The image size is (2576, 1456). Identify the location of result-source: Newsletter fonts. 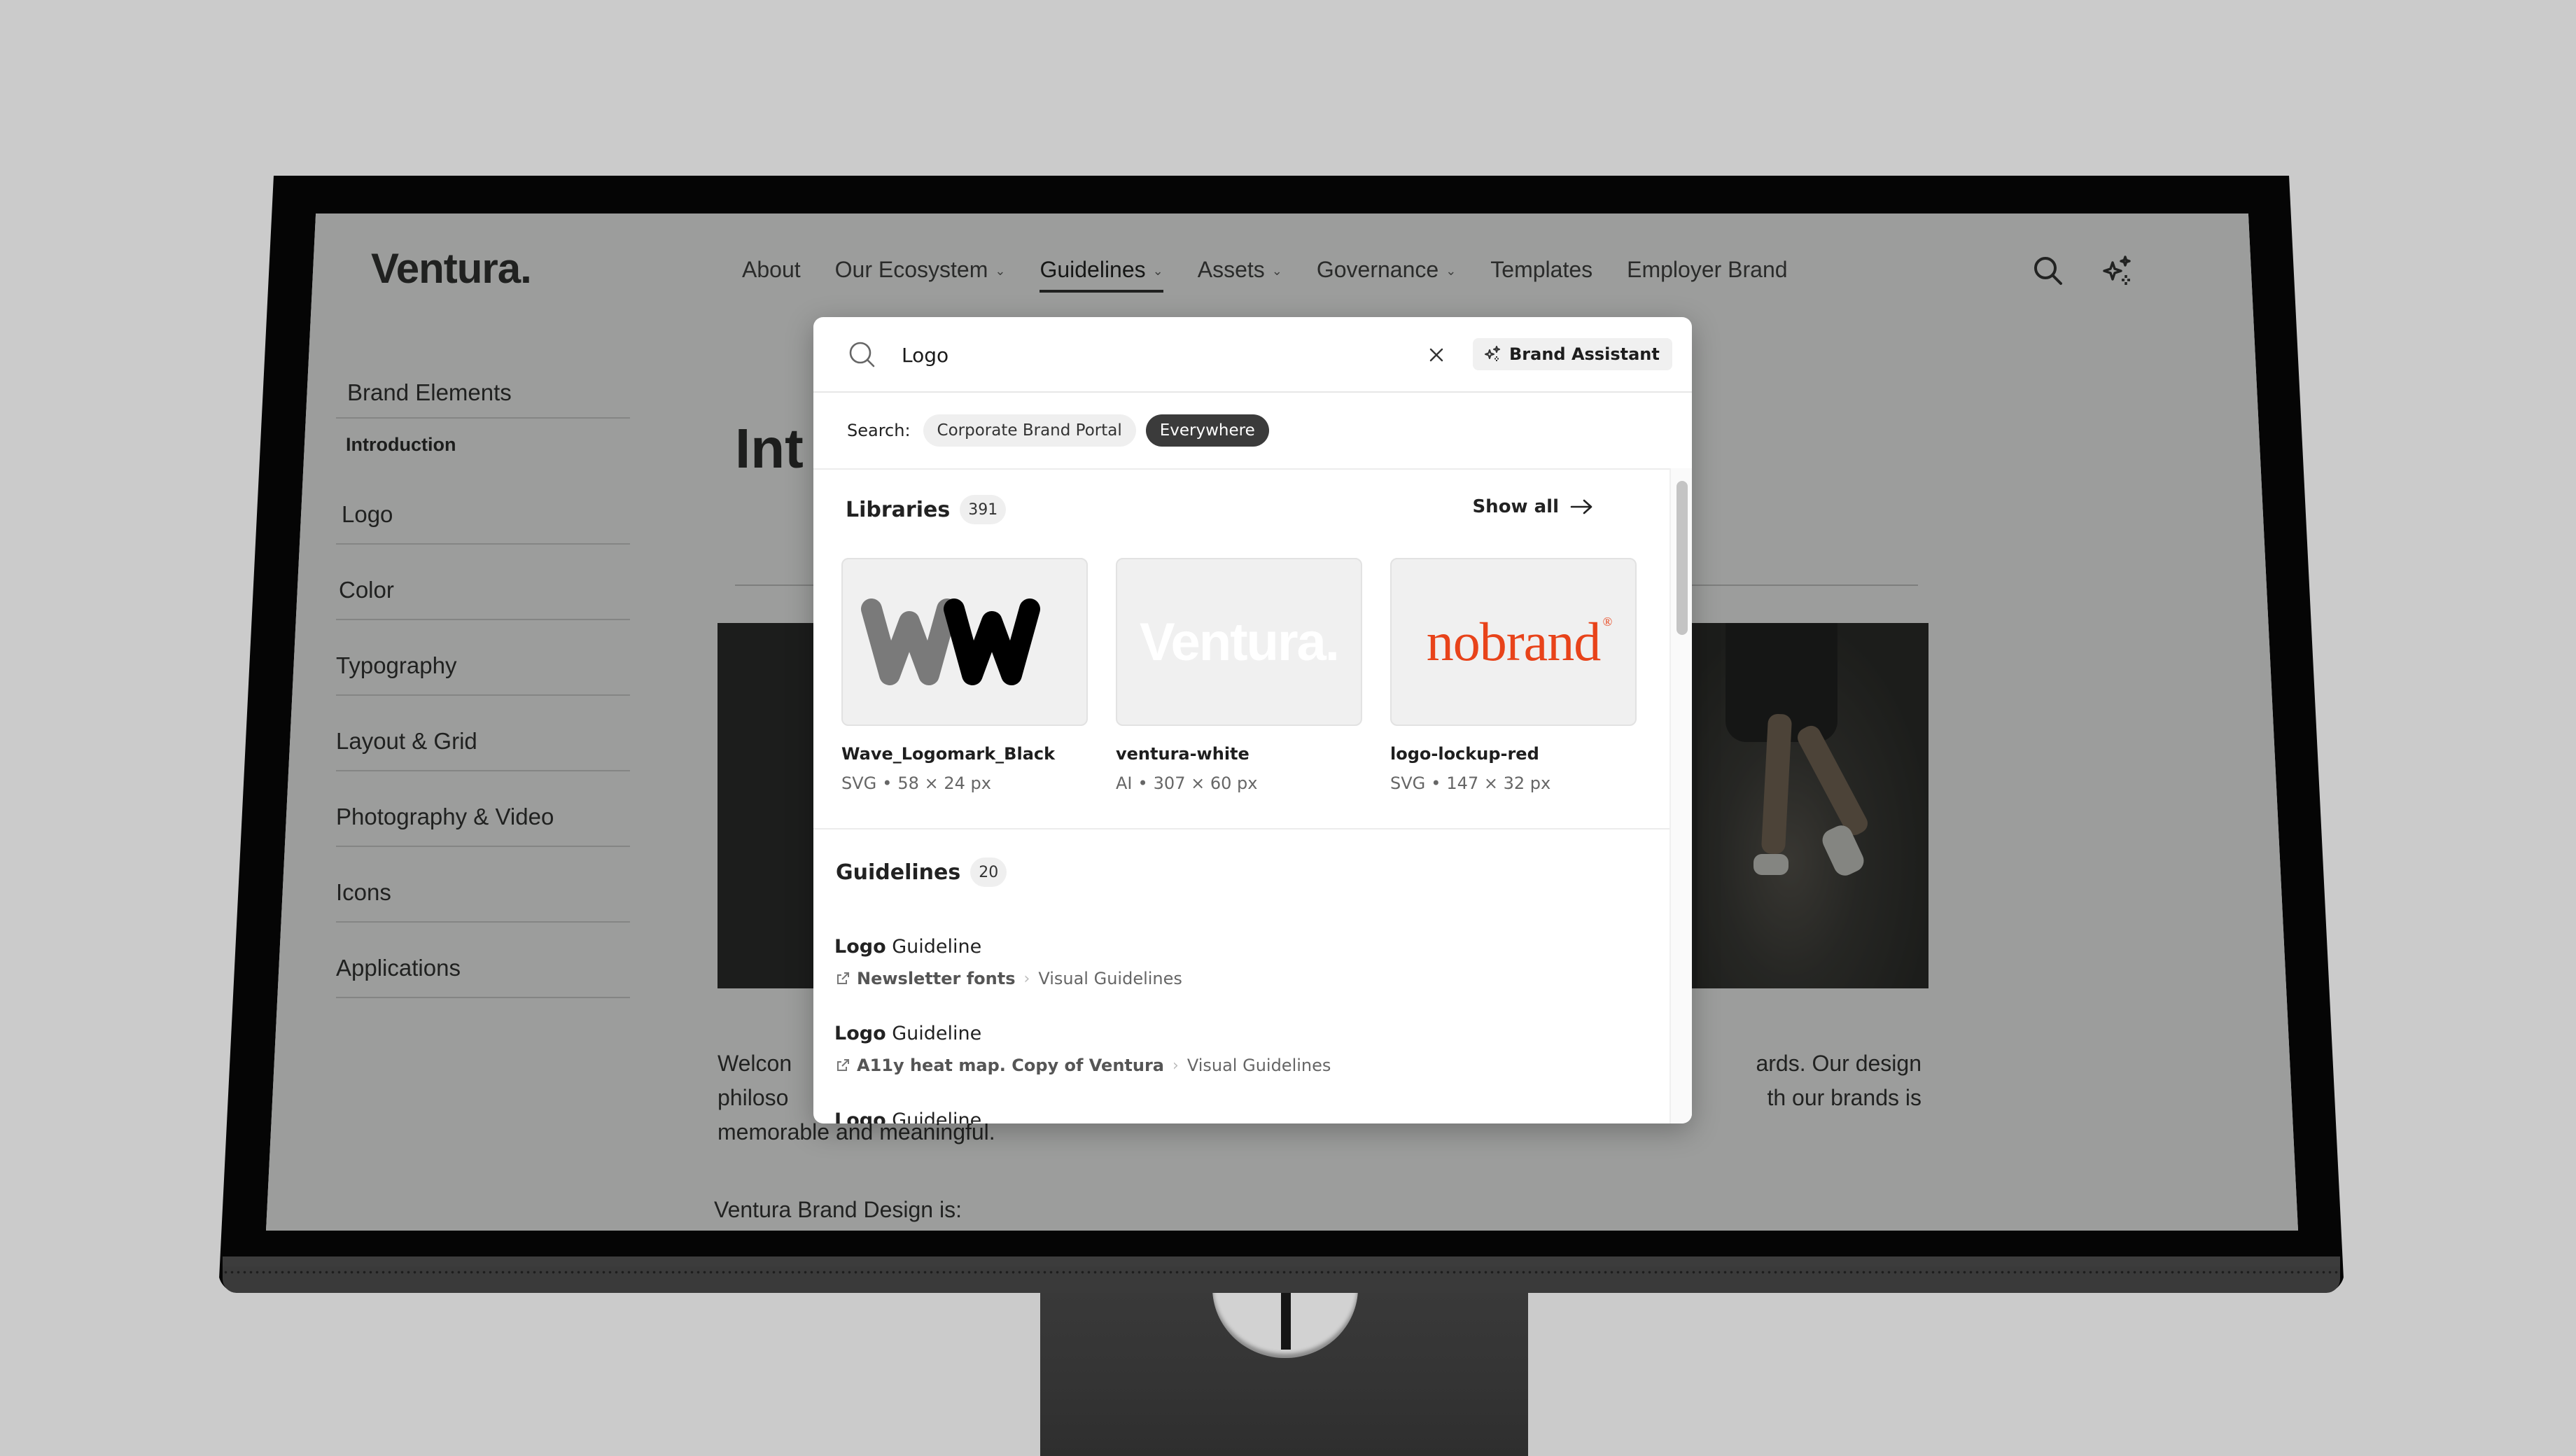
(936, 978).